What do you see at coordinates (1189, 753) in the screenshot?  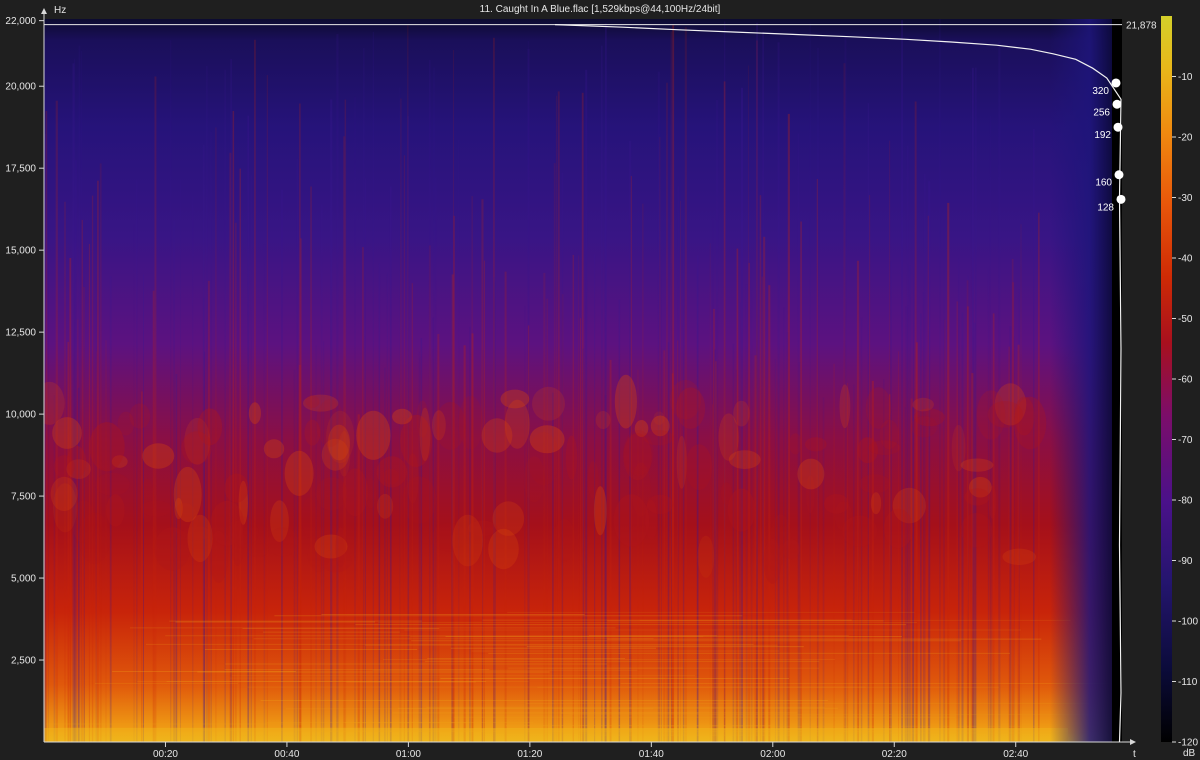 I see `colorbar-label: dB` at bounding box center [1189, 753].